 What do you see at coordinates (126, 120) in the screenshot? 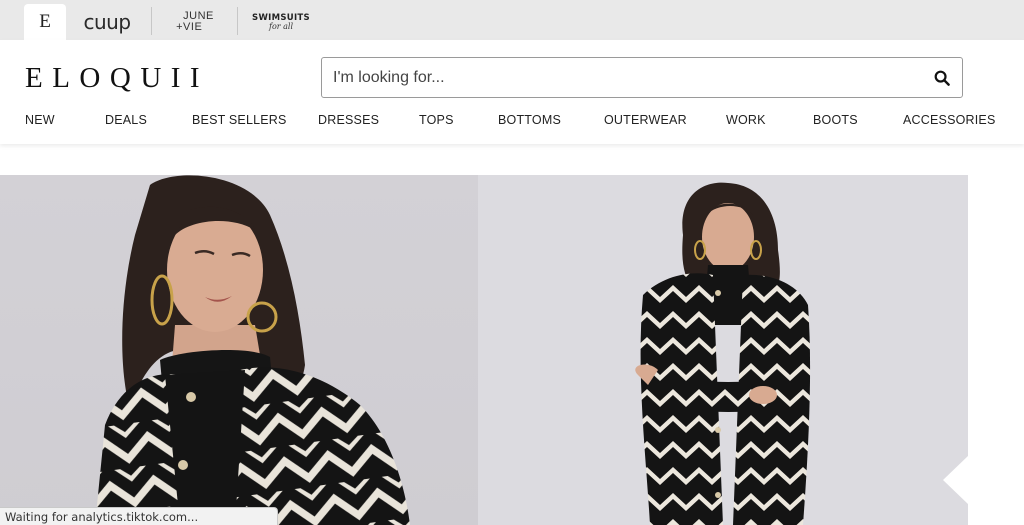
I see `nav-item-deals: DEALS` at bounding box center [126, 120].